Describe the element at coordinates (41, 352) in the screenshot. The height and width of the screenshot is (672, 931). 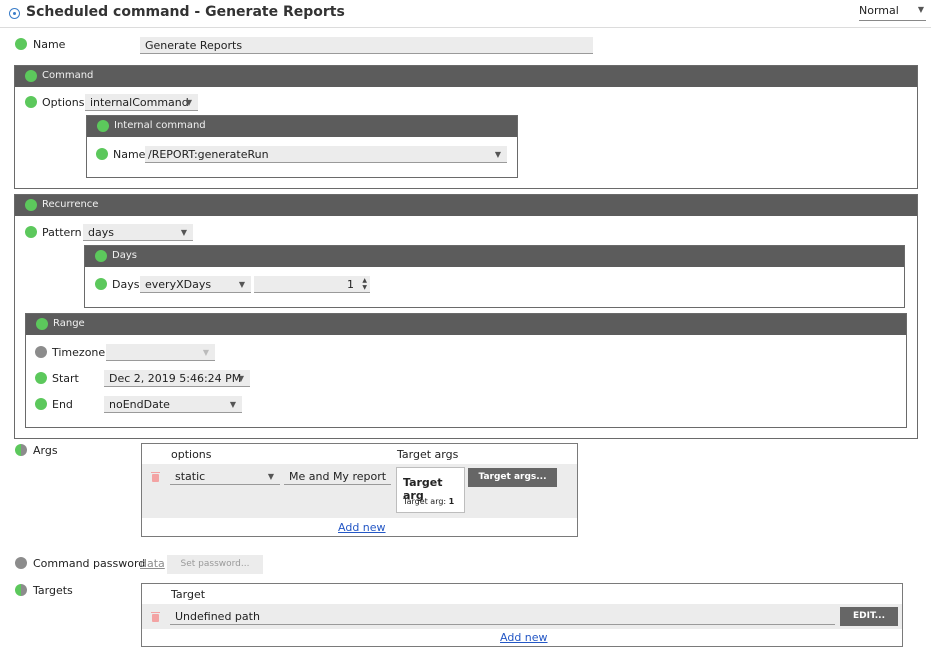
I see `status-dot-timezone` at that location.